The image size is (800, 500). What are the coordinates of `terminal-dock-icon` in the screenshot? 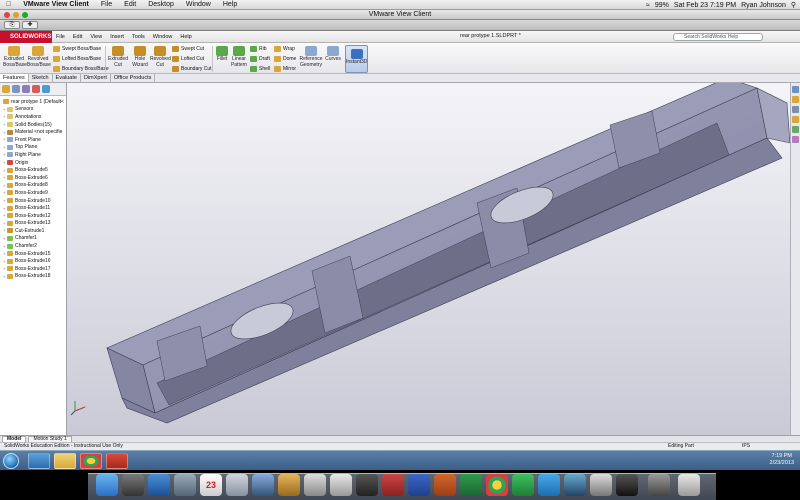 It's located at (367, 485).